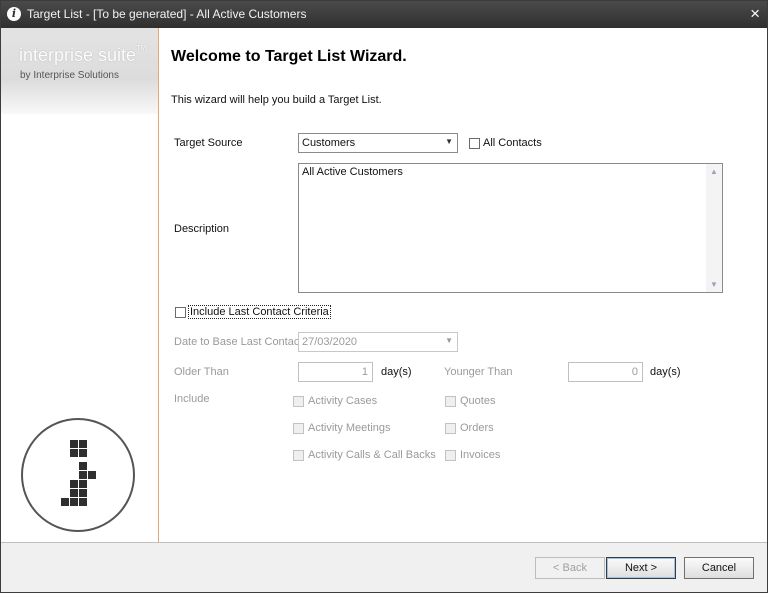  Describe the element at coordinates (474, 143) in the screenshot. I see `all-contacts-checkbox` at that location.